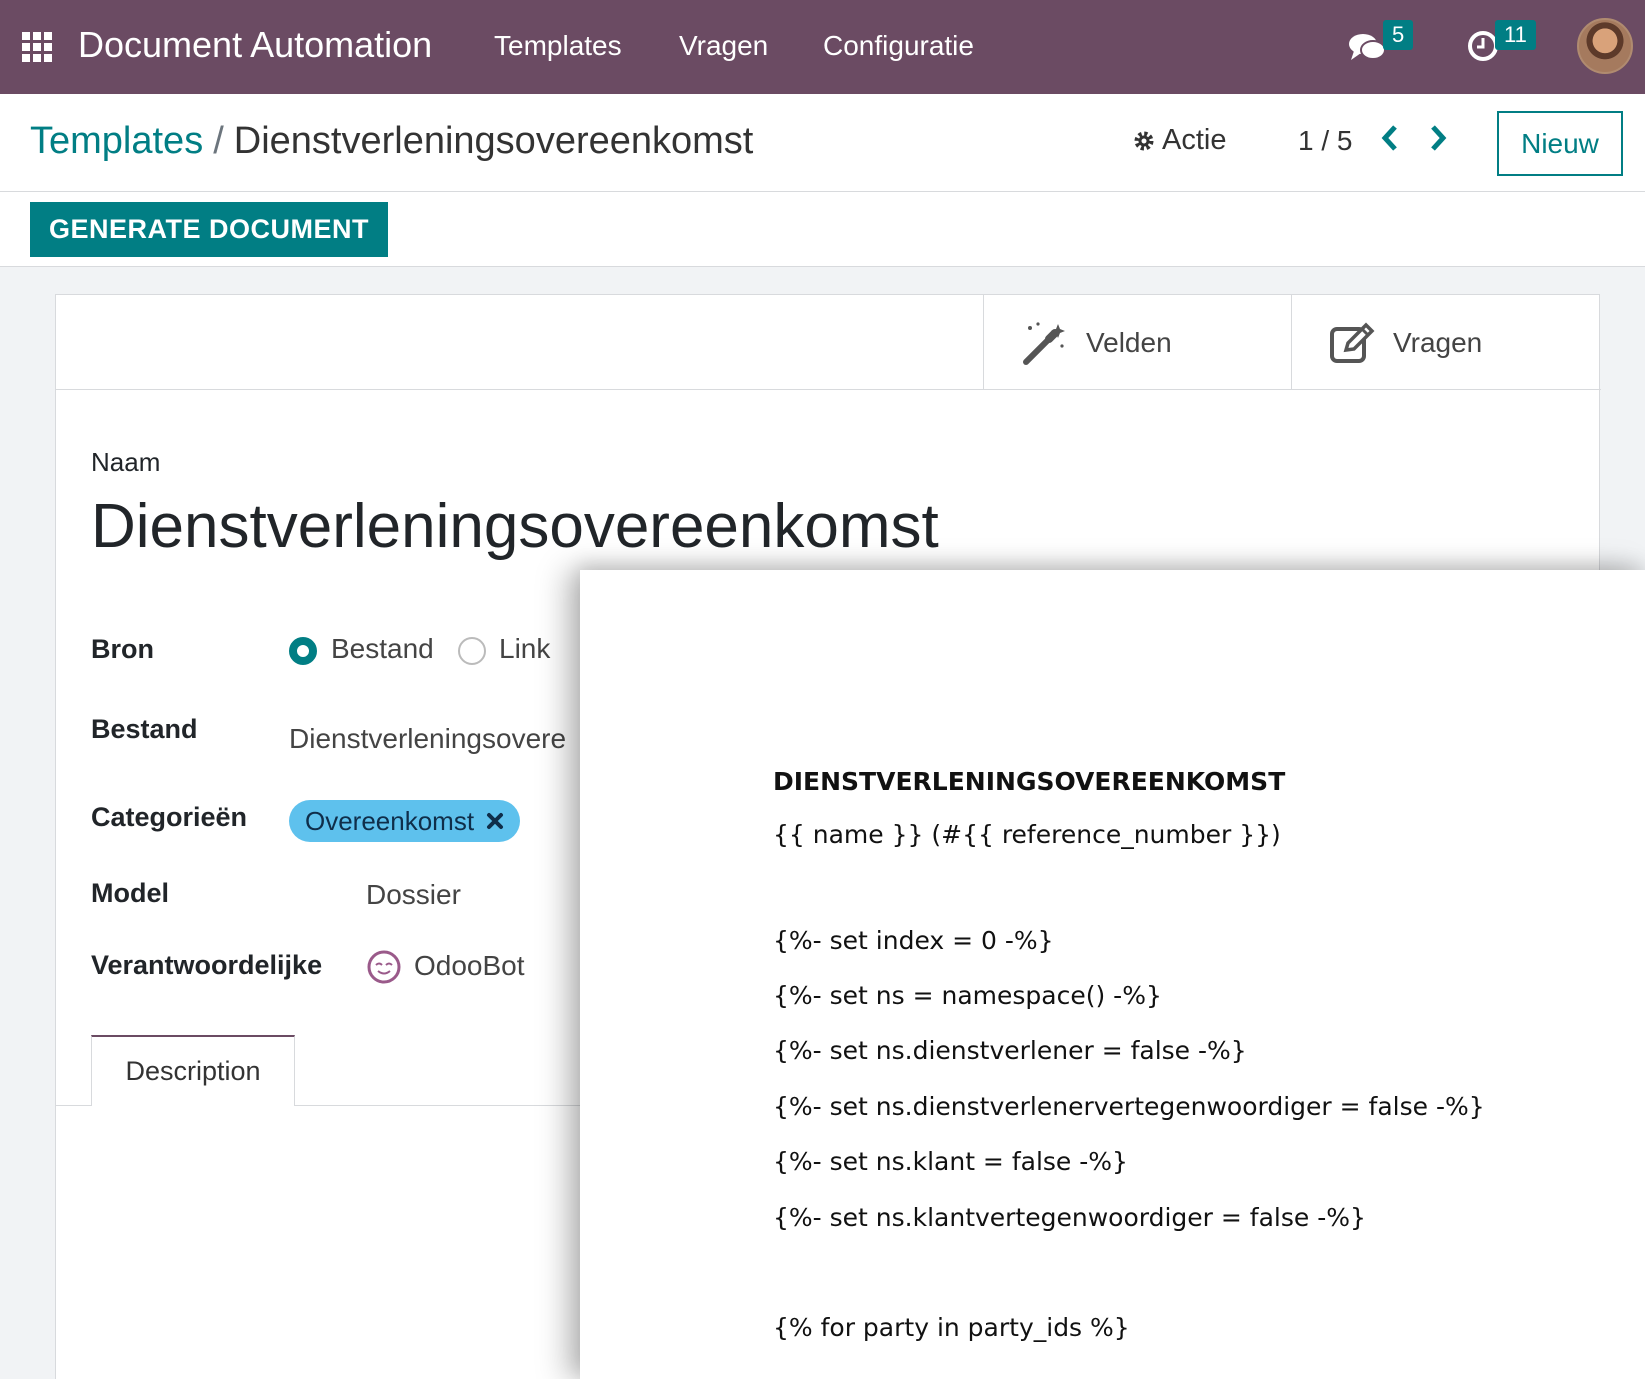  I want to click on questions-smart-button-label: Vragen, so click(1438, 342).